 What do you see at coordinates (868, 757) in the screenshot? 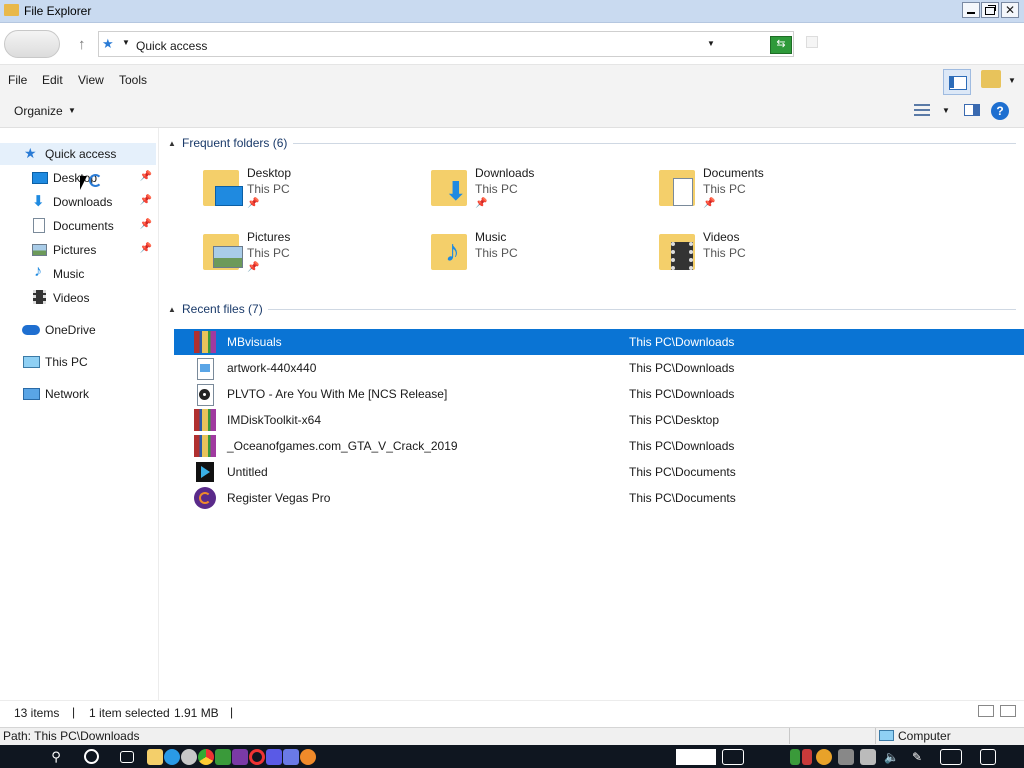
I see `network-tray-icon` at bounding box center [868, 757].